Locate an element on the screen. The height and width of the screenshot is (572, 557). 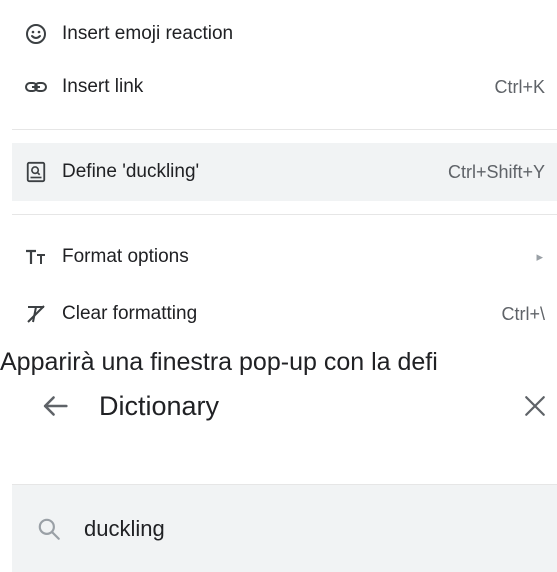
dictionary-title: Dictionary is located at coordinates (159, 406).